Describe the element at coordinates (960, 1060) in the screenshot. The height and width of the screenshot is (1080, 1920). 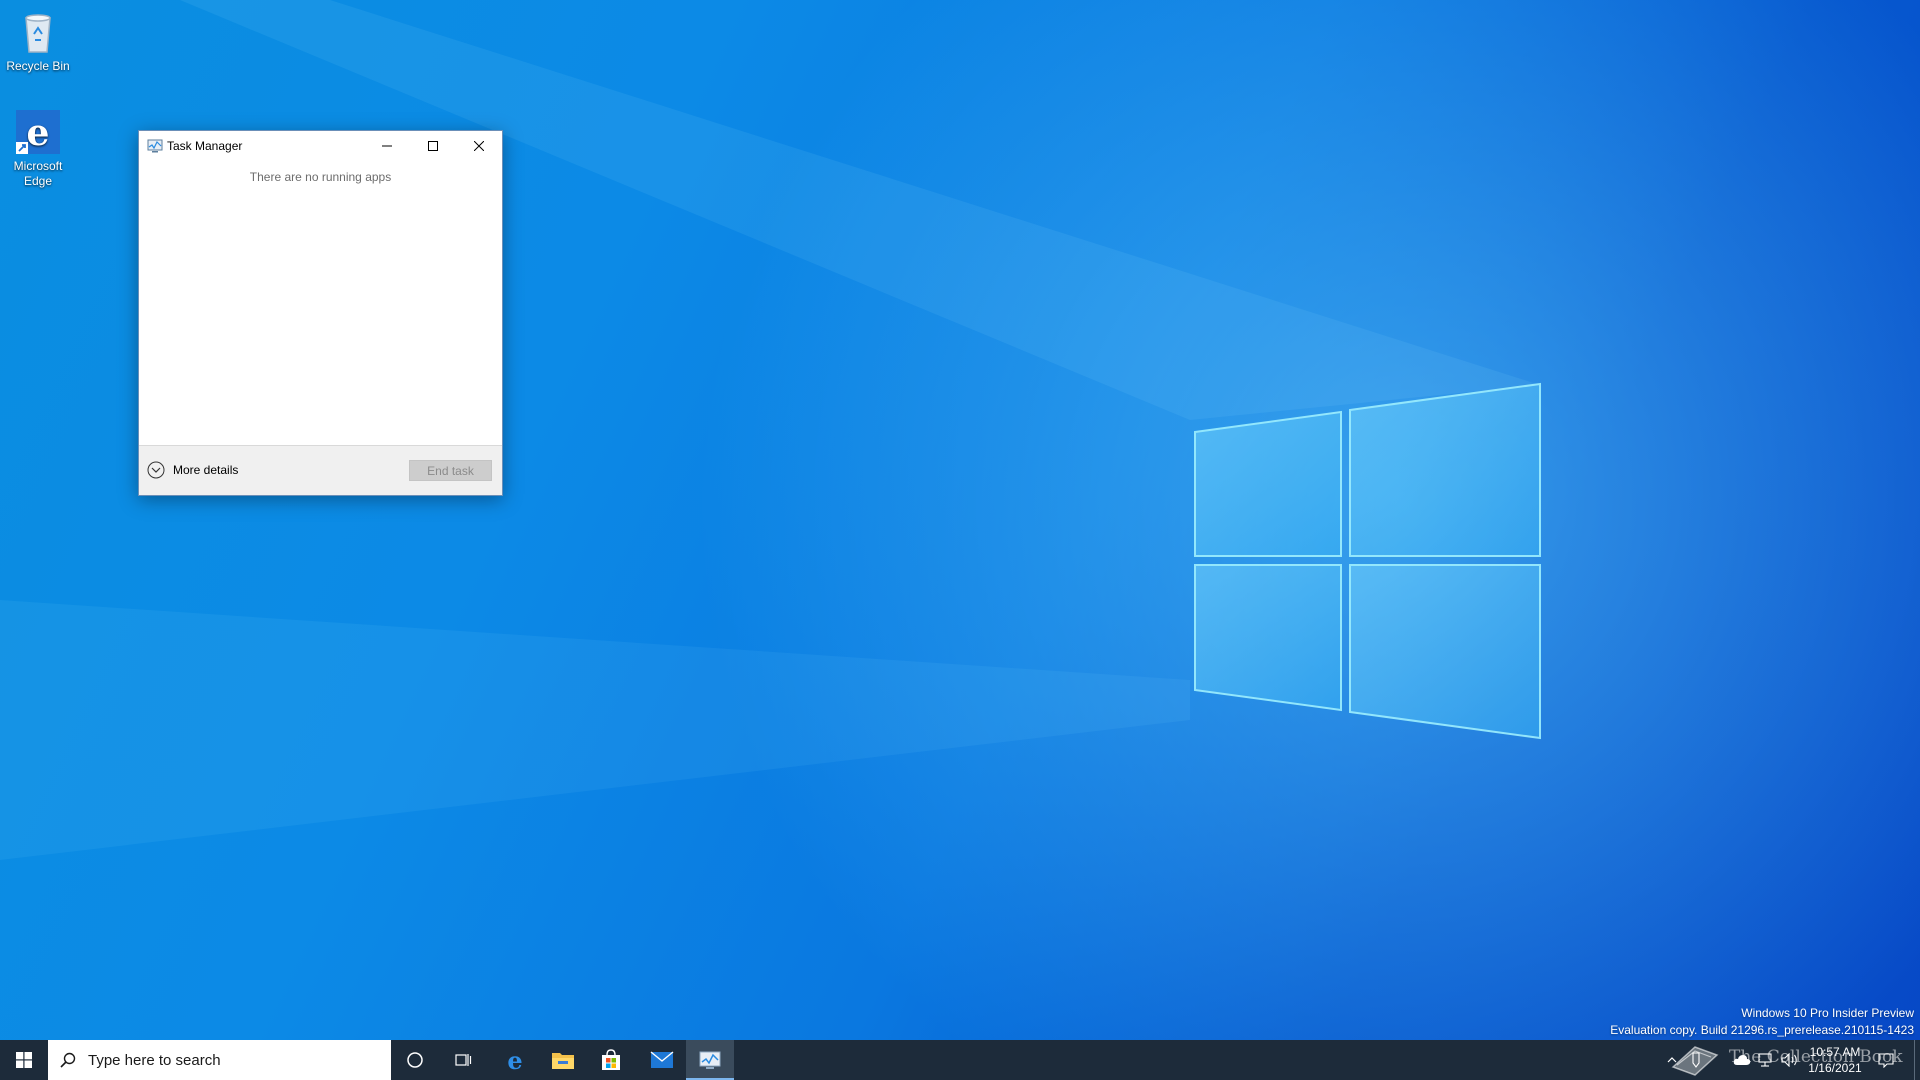
I see `taskbar: e` at that location.